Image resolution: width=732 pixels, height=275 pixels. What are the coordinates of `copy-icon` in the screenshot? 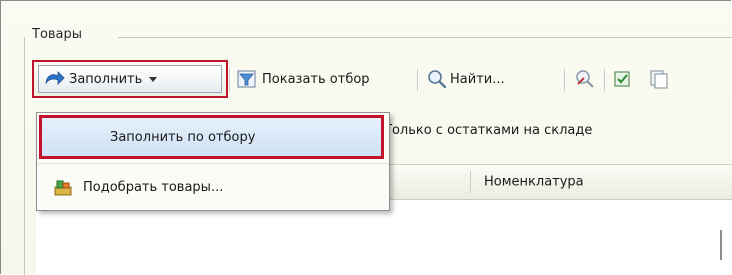 It's located at (659, 79).